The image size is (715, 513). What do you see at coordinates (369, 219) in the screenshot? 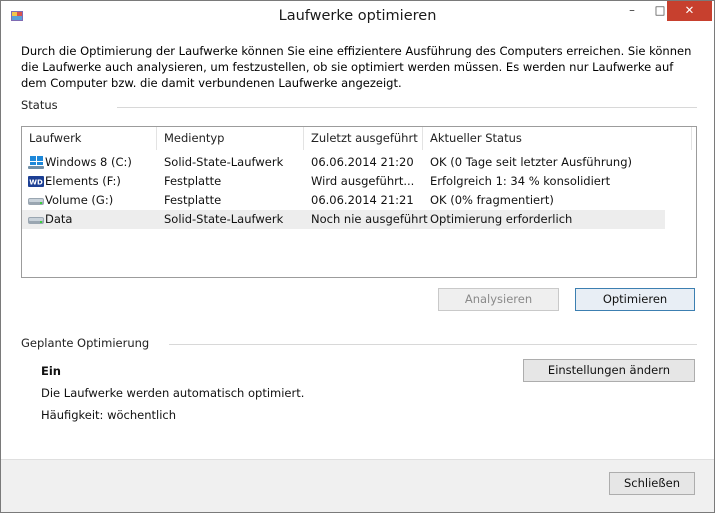
I see `drive-last-run: Noch nie ausgeführt` at bounding box center [369, 219].